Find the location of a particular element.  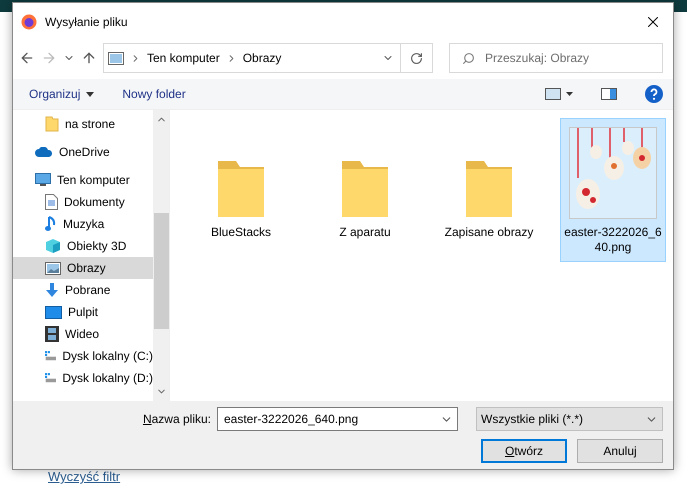

file-name-field: easter-3222026_640.png is located at coordinates (337, 419).